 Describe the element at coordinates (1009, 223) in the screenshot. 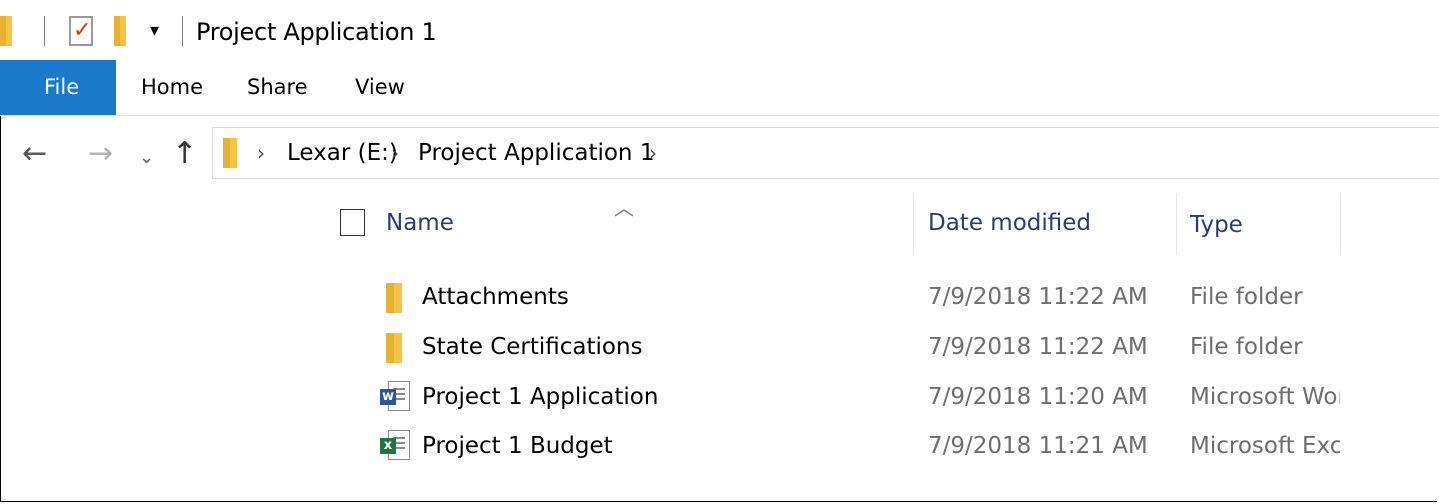

I see `column-header-date: Date modified` at that location.